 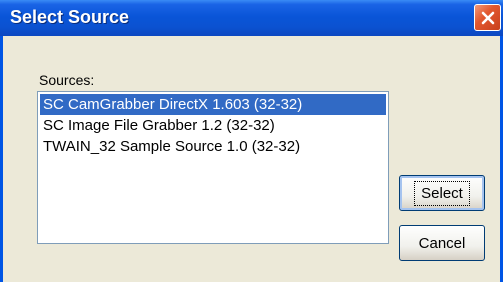 What do you see at coordinates (213, 125) in the screenshot?
I see `source-item: SC Image File Grabber 1.2 (32-32)` at bounding box center [213, 125].